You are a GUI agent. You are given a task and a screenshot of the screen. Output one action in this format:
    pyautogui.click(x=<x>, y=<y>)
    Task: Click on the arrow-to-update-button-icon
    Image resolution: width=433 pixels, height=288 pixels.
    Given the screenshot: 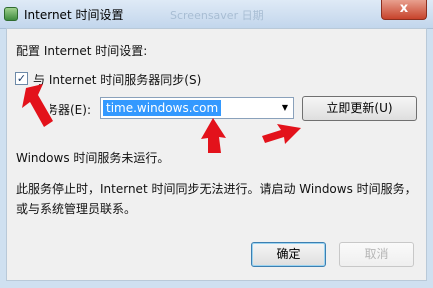 What is the action you would take?
    pyautogui.click(x=281, y=134)
    